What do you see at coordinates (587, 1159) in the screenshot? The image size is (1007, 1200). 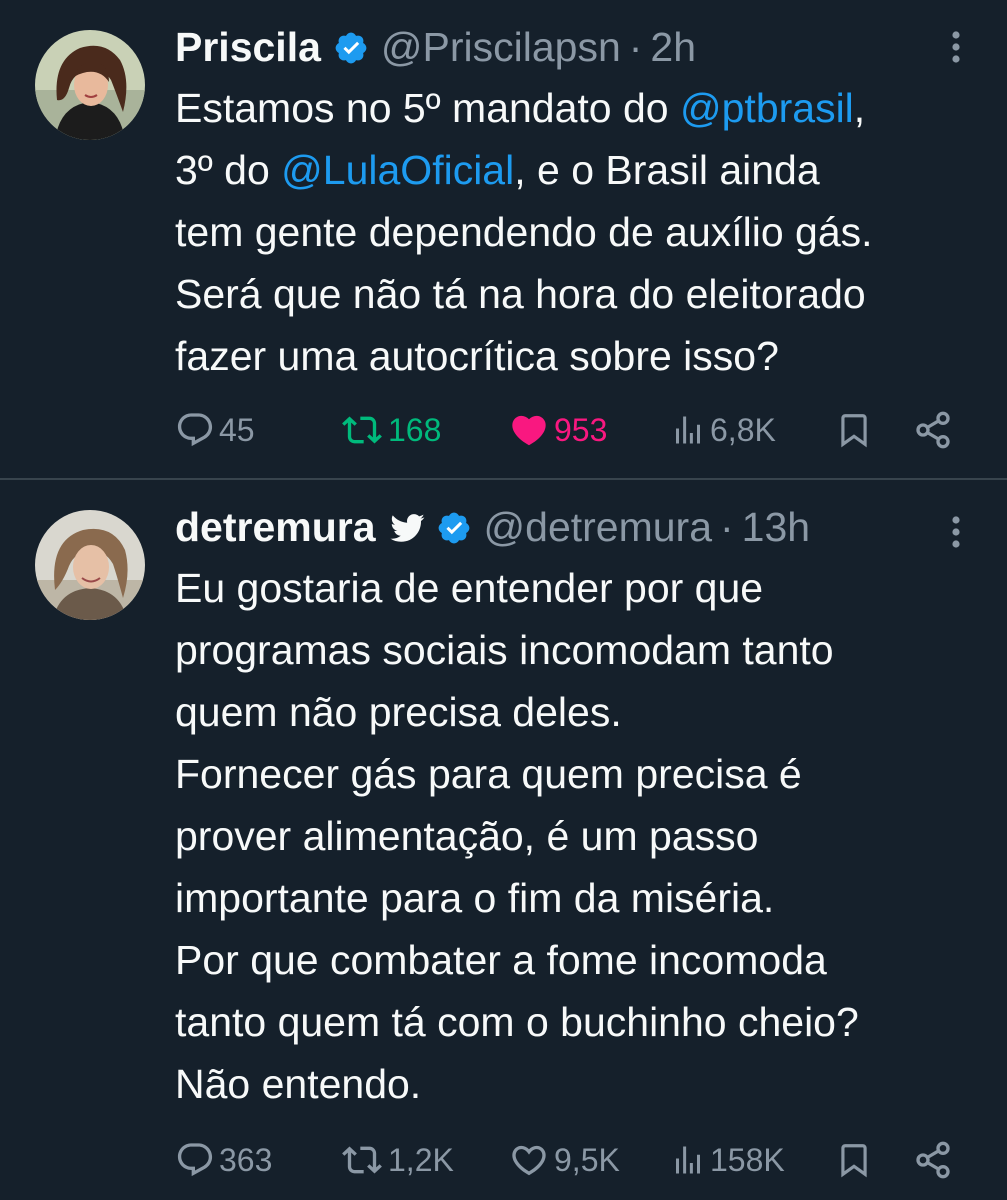 I see `like-count: 9,5K` at bounding box center [587, 1159].